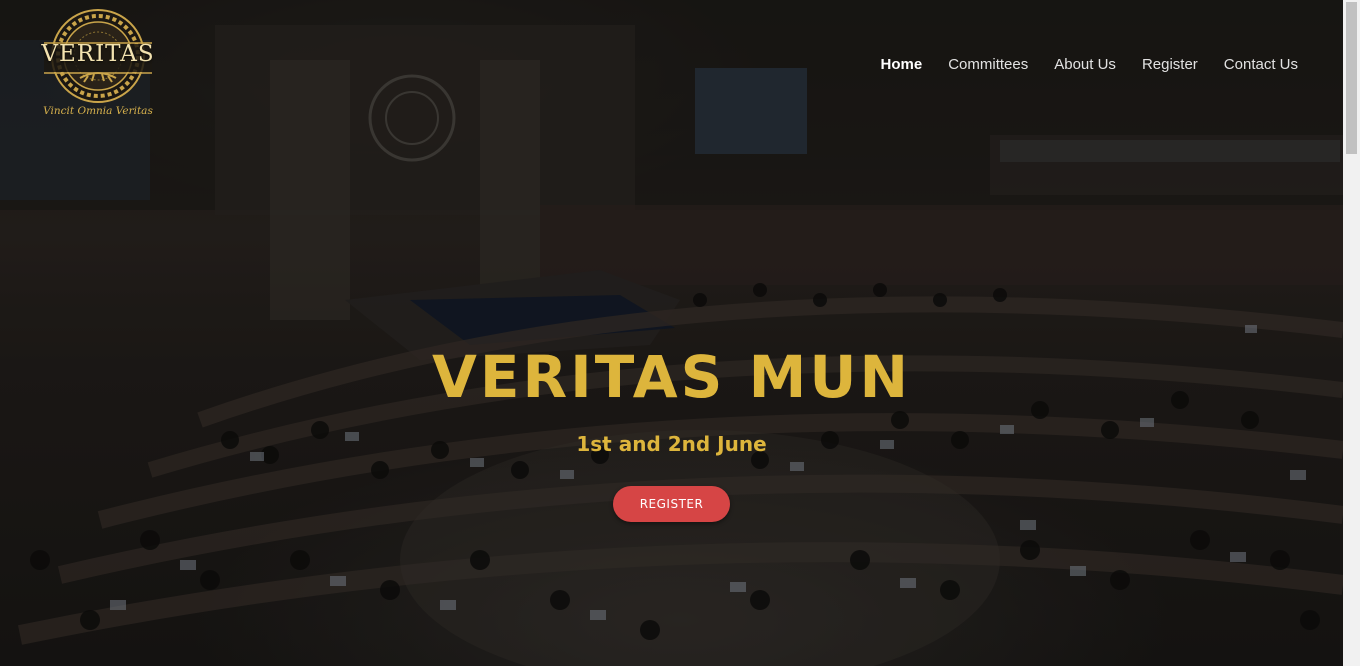 The height and width of the screenshot is (666, 1360). What do you see at coordinates (1254, 65) in the screenshot?
I see `nav-contact-us: Contact Us` at bounding box center [1254, 65].